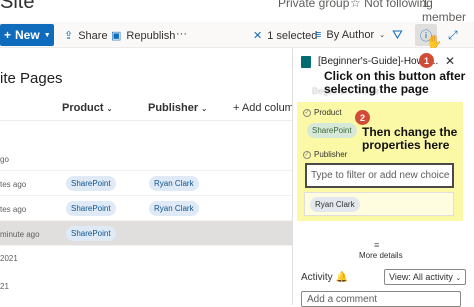  What do you see at coordinates (453, 35) in the screenshot?
I see `expand-icon: ⤢` at bounding box center [453, 35].